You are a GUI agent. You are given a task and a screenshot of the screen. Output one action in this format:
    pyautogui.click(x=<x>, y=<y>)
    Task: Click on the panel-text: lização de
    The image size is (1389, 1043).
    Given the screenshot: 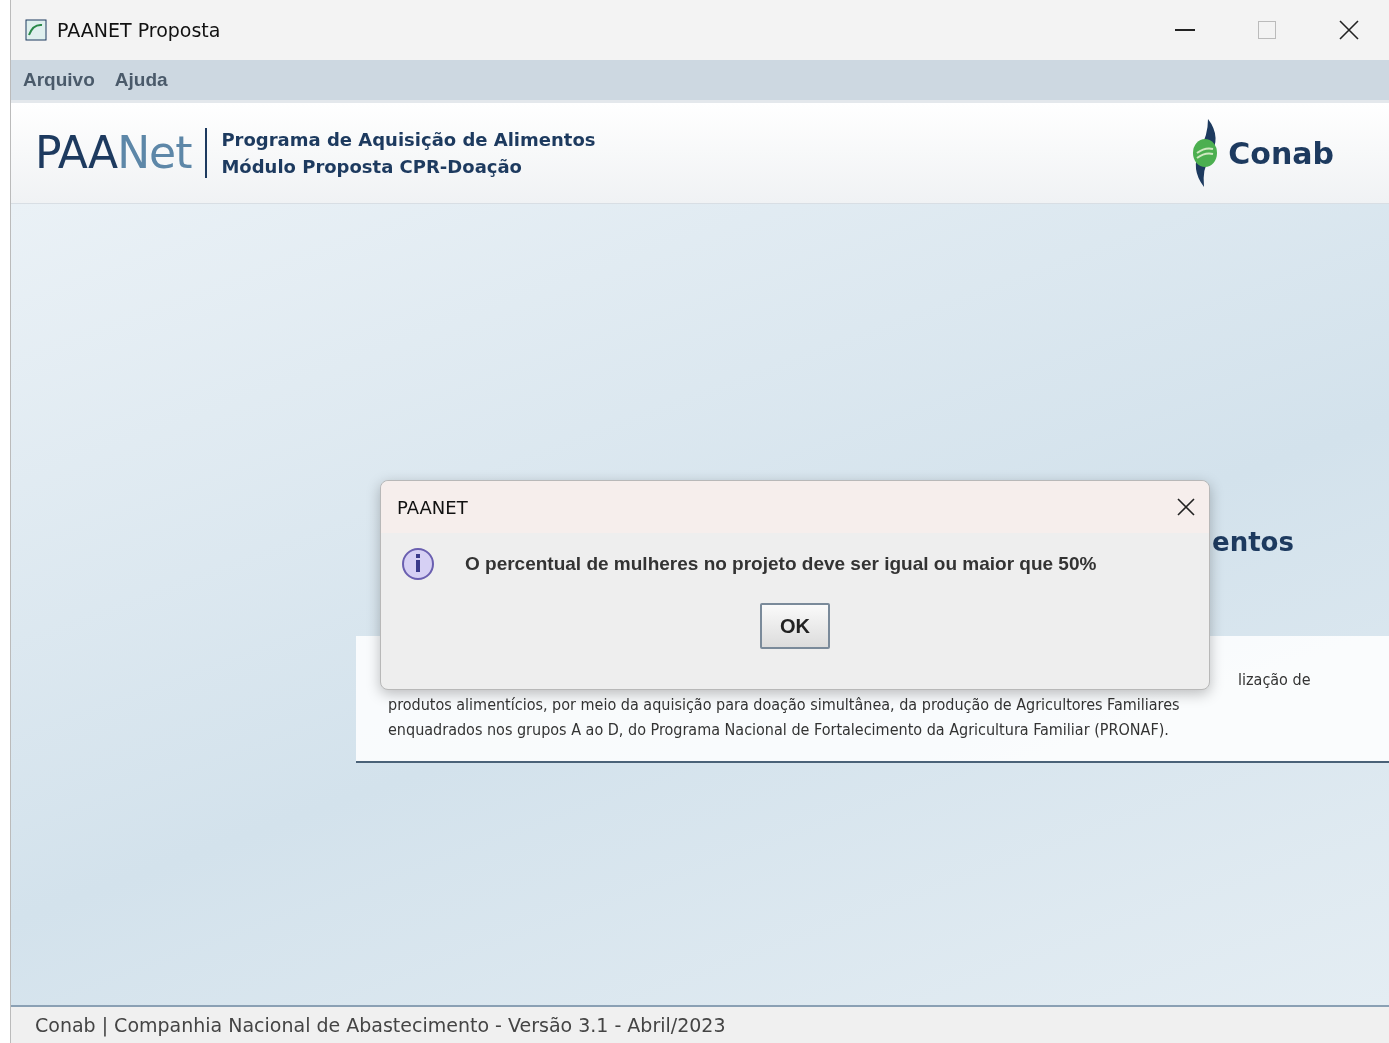 What is the action you would take?
    pyautogui.click(x=1275, y=679)
    